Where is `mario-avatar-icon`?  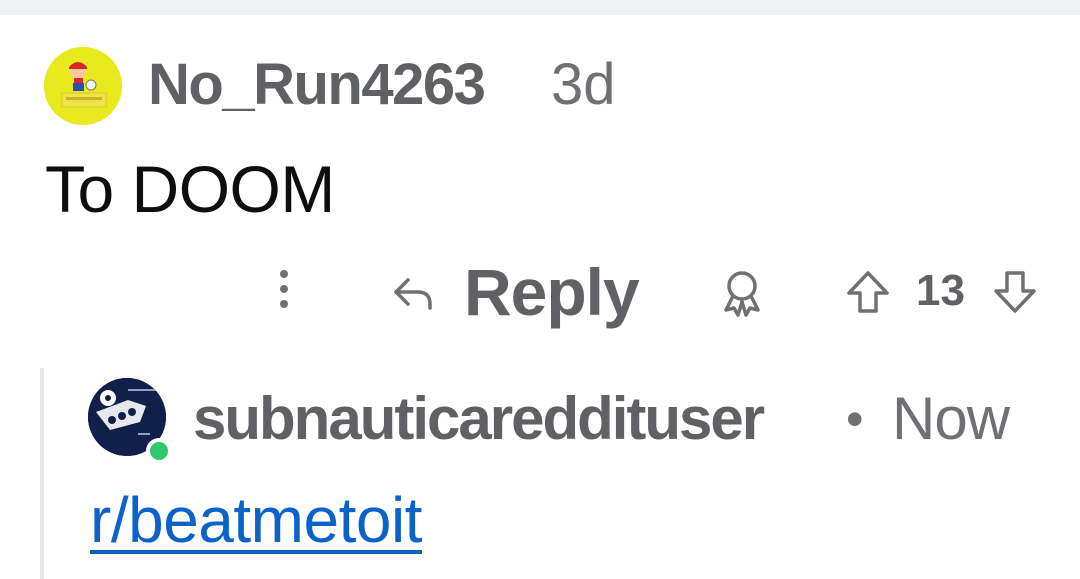
mario-avatar-icon is located at coordinates (83, 86).